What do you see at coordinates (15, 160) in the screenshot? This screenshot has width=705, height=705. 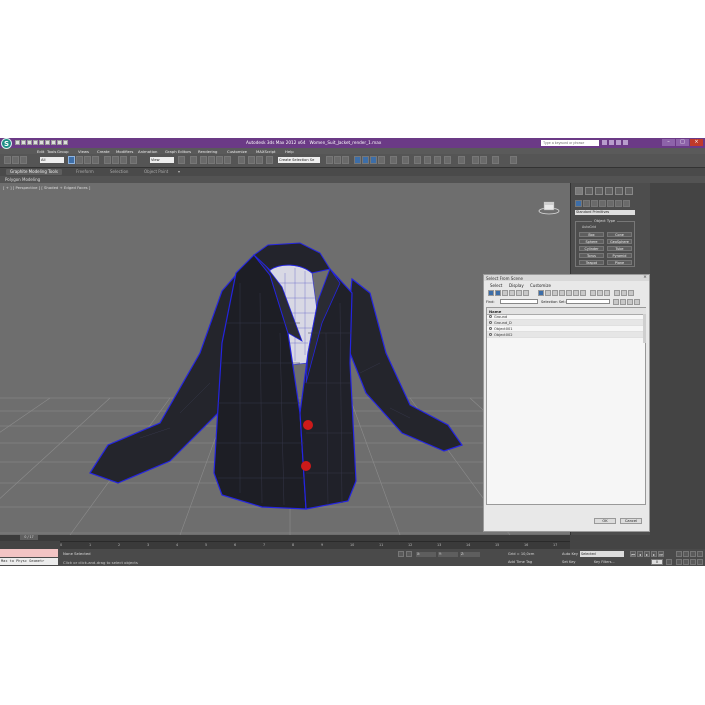 I see `unlink-icon` at bounding box center [15, 160].